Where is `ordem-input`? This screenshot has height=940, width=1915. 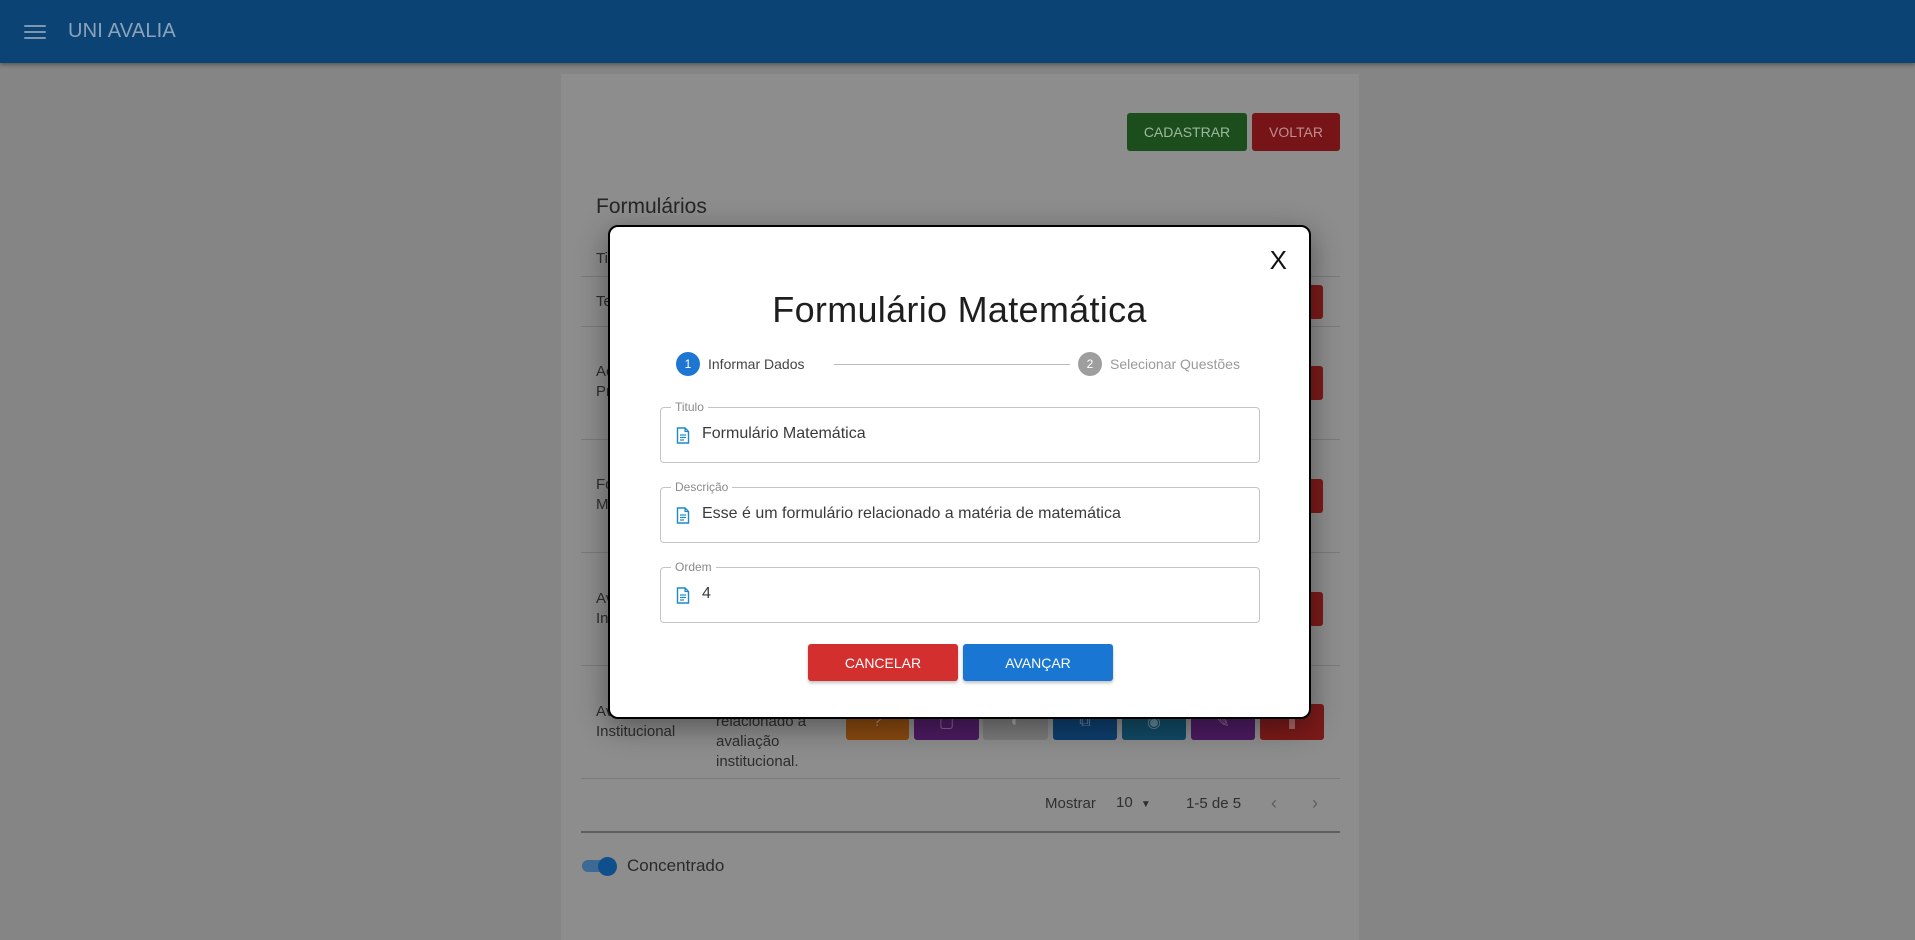 ordem-input is located at coordinates (972, 594).